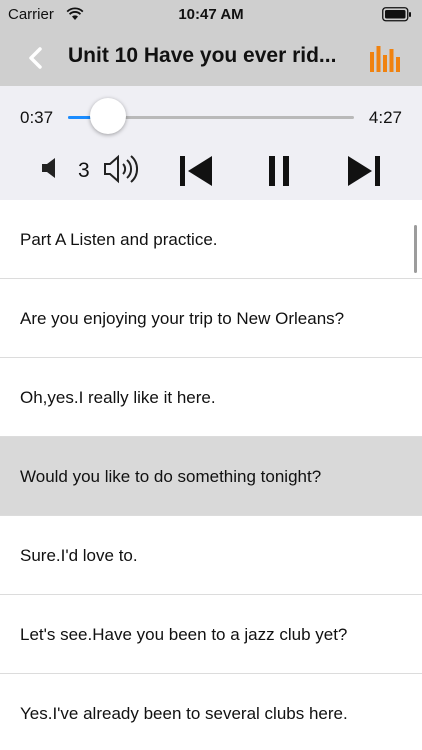 The height and width of the screenshot is (750, 422). I want to click on volume-level: 3, so click(84, 170).